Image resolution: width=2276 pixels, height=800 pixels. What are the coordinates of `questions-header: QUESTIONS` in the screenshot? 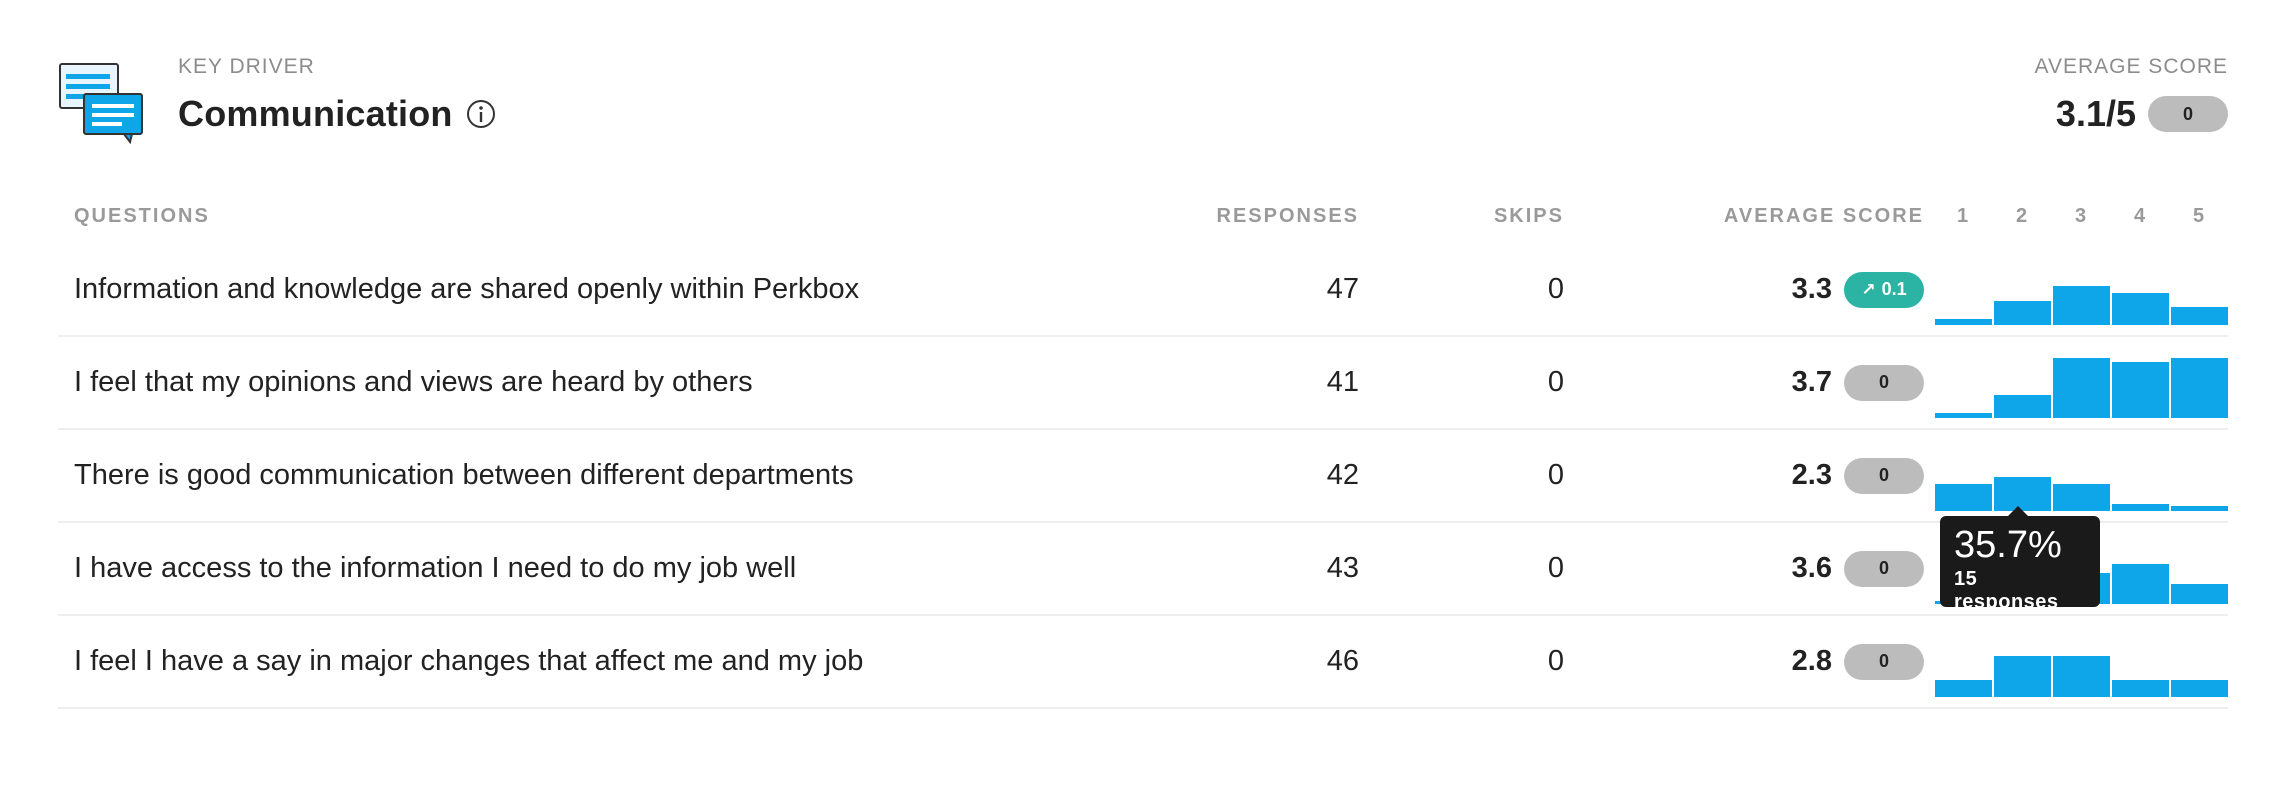 It's located at (142, 215).